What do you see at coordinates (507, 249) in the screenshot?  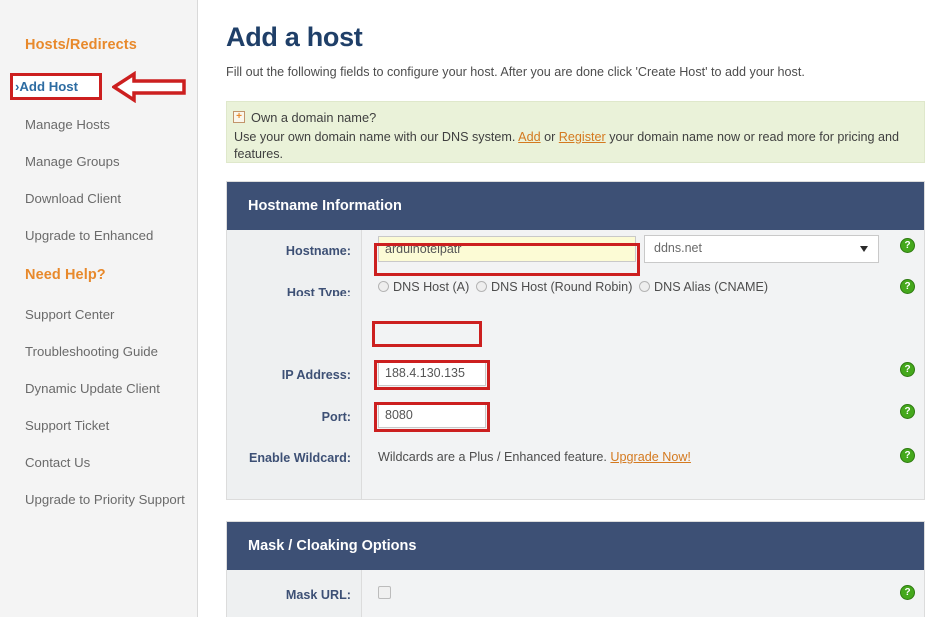 I see `hostname-input` at bounding box center [507, 249].